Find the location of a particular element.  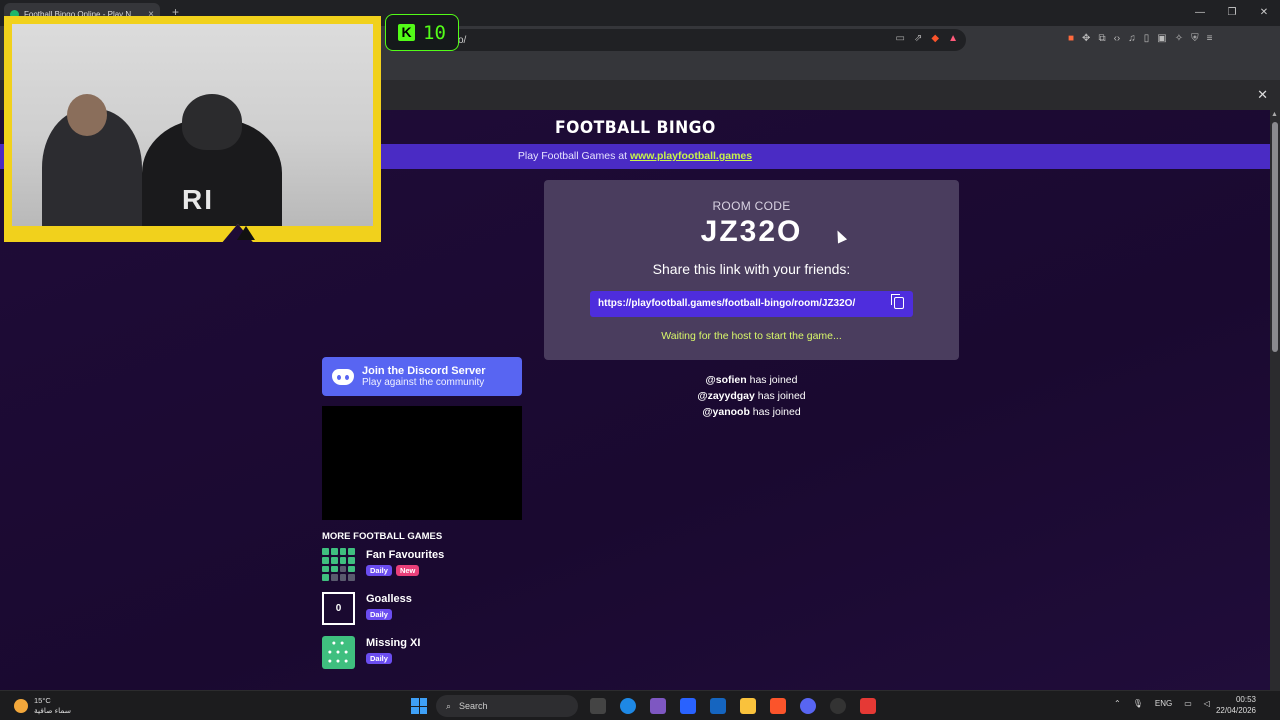

system-tray: ⌃ 🎙 ENG ▭ ◁ is located at coordinates (1162, 703).